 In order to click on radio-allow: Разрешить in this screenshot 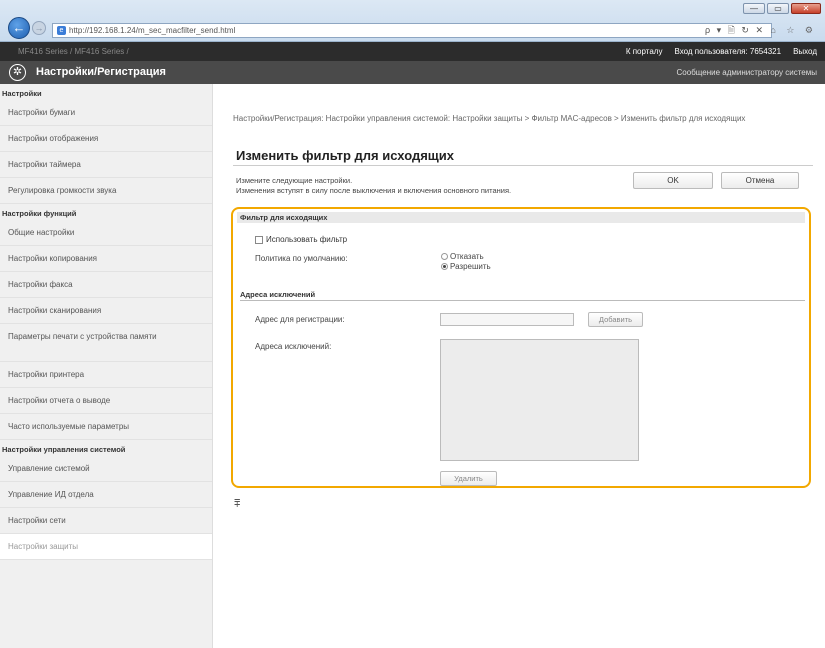, I will do `click(466, 266)`.